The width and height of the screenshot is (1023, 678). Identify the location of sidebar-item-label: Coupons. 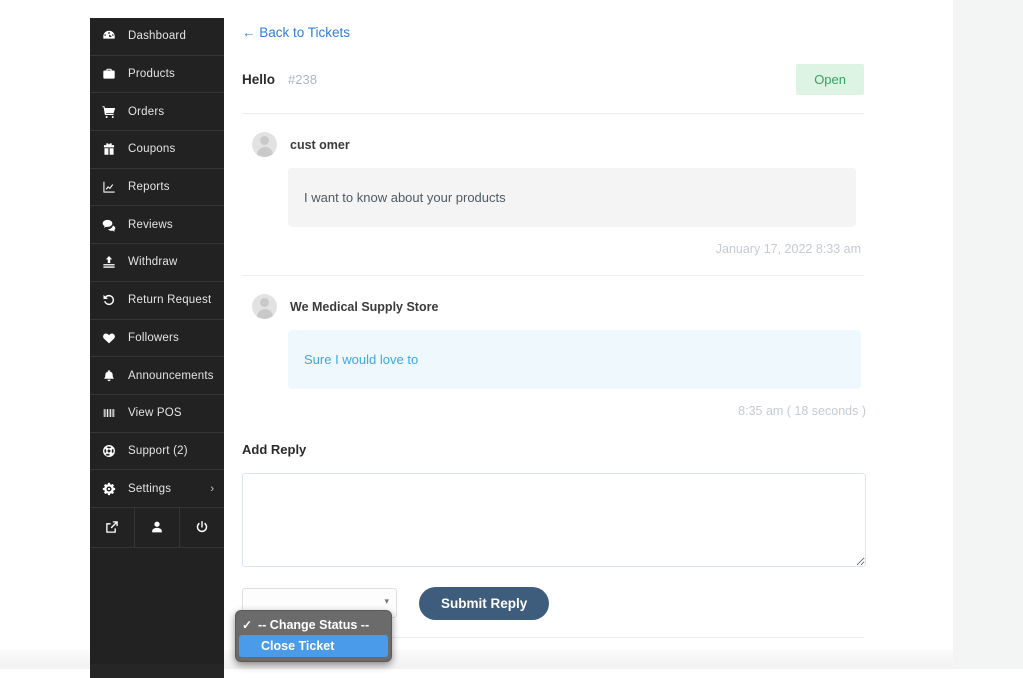
(152, 149).